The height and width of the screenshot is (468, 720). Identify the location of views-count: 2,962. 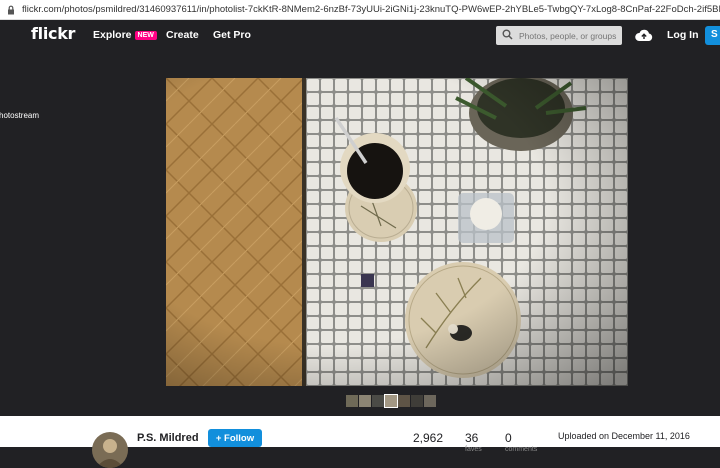
(428, 438).